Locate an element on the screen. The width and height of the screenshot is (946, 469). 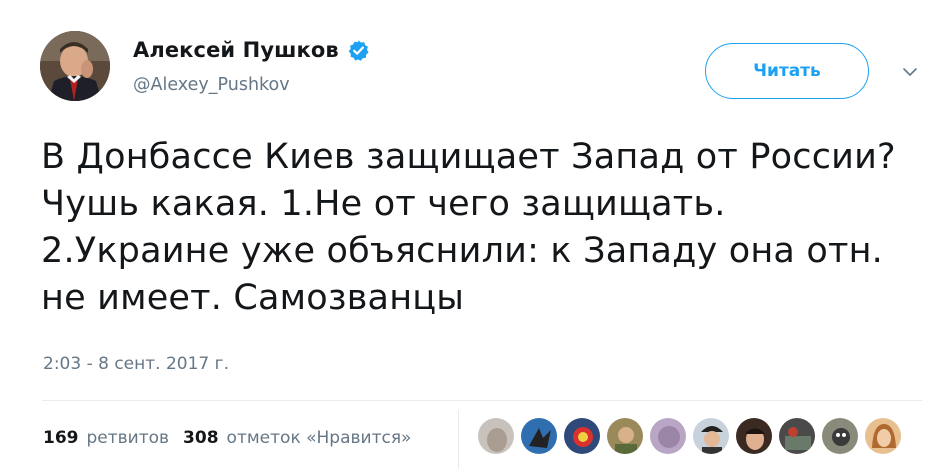
tweet-timestamp: 2:03 - 8 сент. 2017 г. is located at coordinates (136, 364).